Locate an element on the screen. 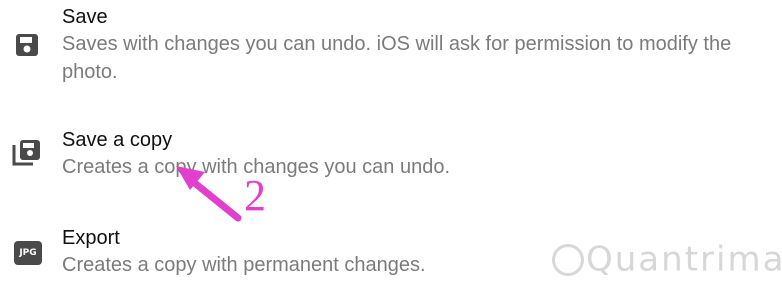 This screenshot has width=782, height=282. watermark: Quantrimang is located at coordinates (667, 258).